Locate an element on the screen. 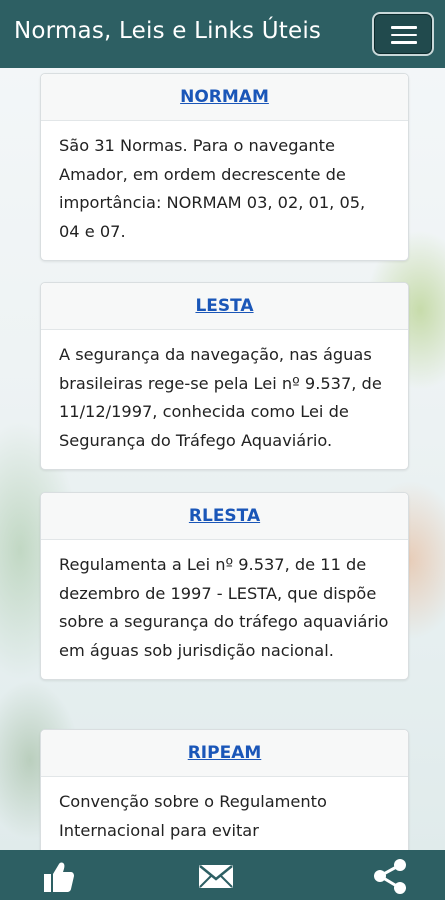  card-title-link: RLESTA is located at coordinates (224, 516).